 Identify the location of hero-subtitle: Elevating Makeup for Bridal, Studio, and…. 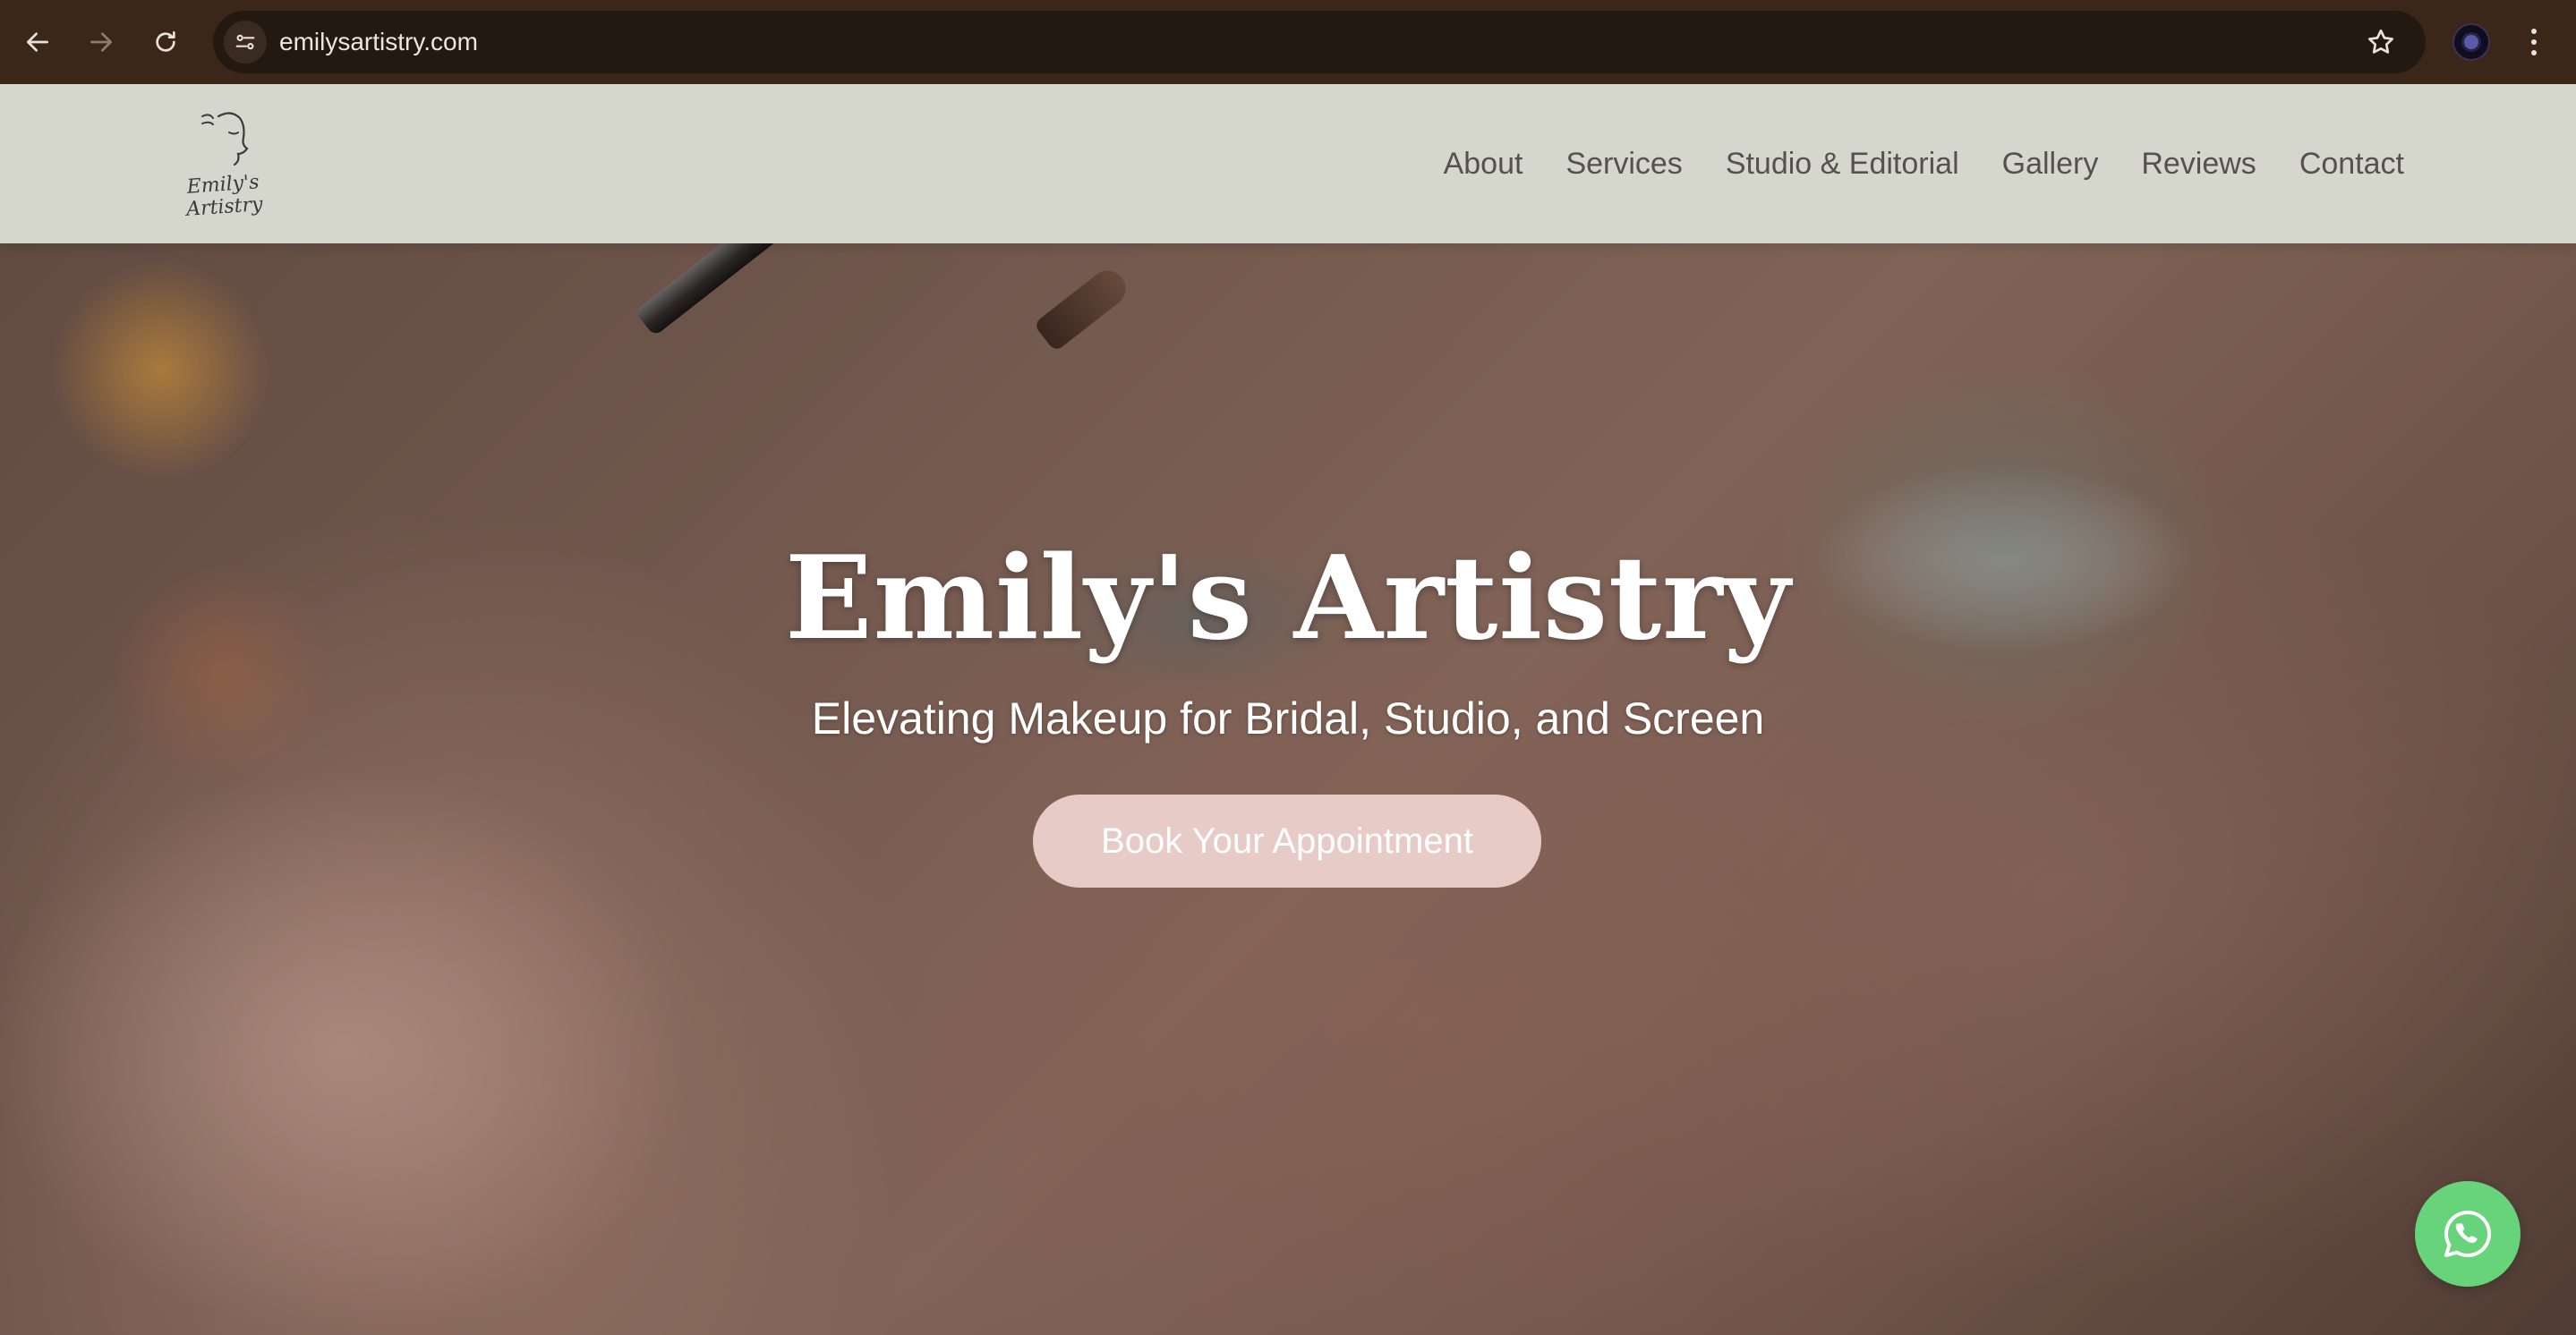
(1288, 718).